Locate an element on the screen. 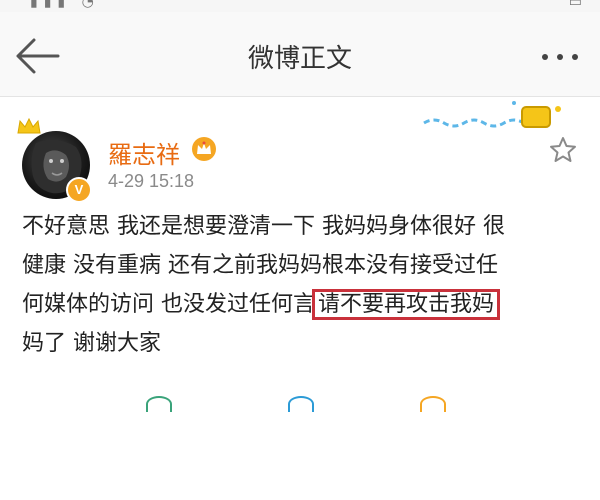  content-line: 何媒体的访问 也没发过任何言 请不要再攻击我妈 is located at coordinates (305, 304).